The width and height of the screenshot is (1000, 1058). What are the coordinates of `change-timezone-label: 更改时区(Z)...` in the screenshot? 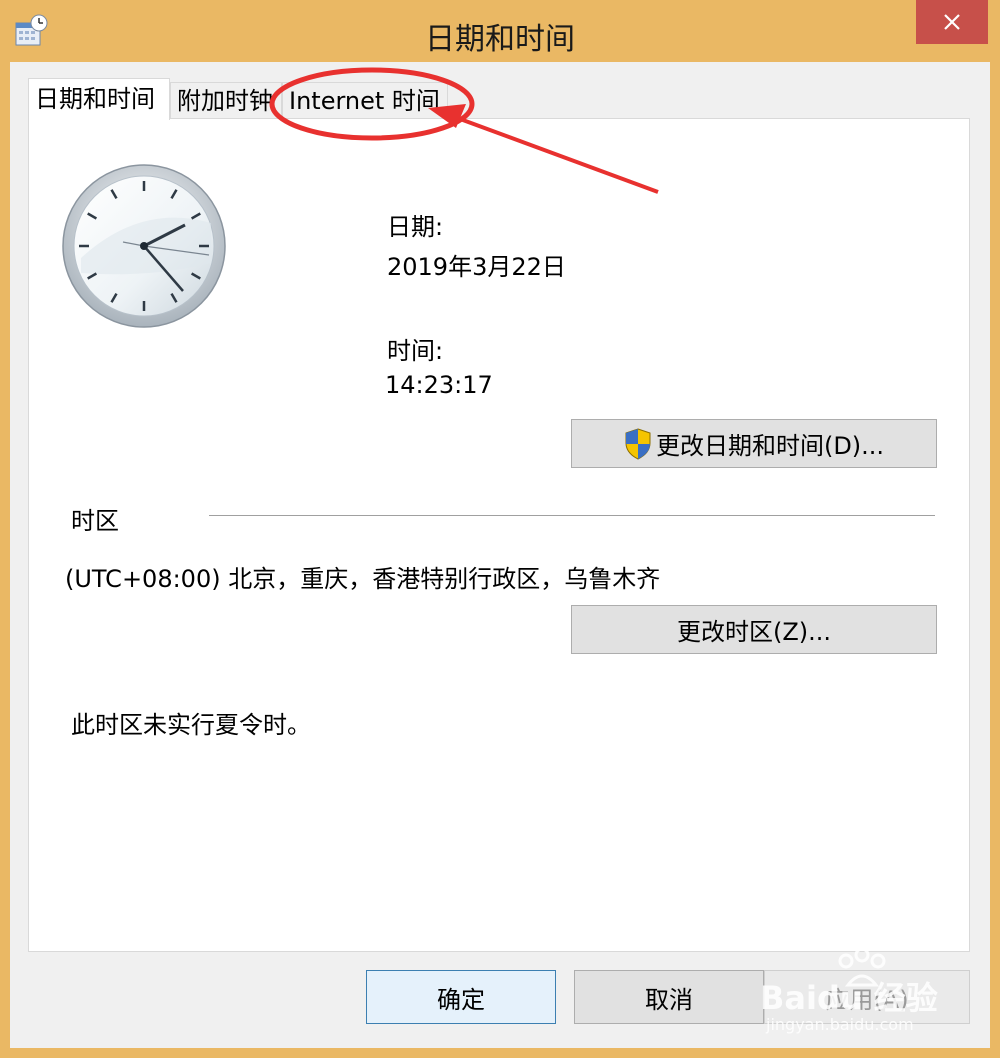 It's located at (754, 632).